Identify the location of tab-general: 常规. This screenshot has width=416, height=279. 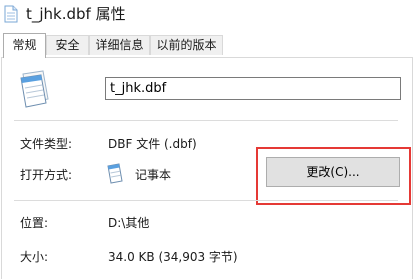
(24, 45).